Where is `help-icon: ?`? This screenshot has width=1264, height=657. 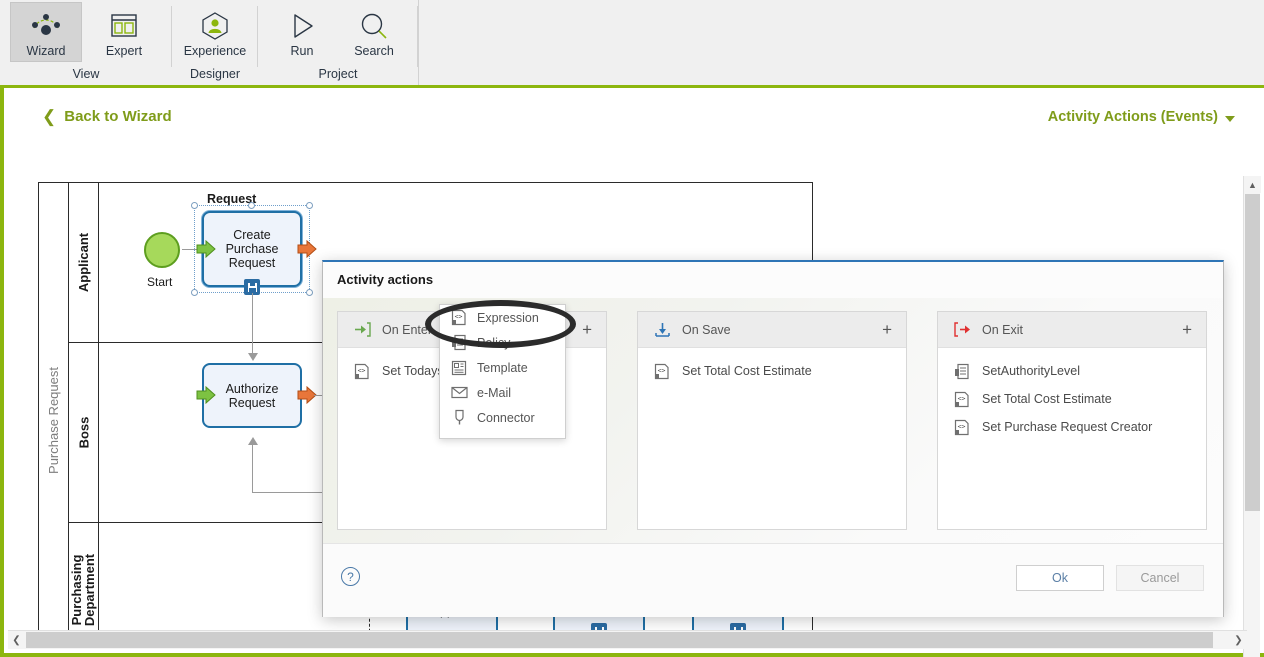 help-icon: ? is located at coordinates (350, 576).